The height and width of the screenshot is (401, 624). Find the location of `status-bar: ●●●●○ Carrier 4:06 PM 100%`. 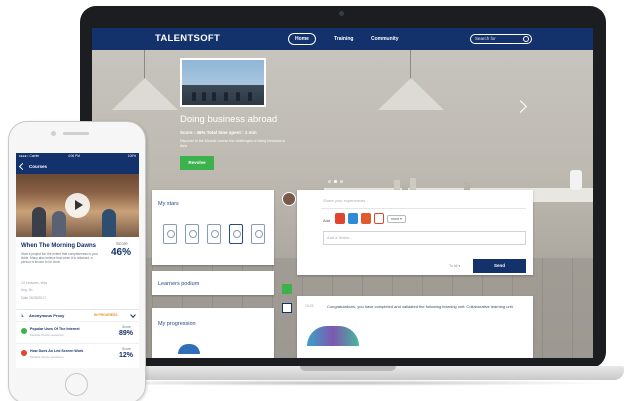

status-bar: ●●●●○ Carrier 4:06 PM 100% is located at coordinates (77, 156).